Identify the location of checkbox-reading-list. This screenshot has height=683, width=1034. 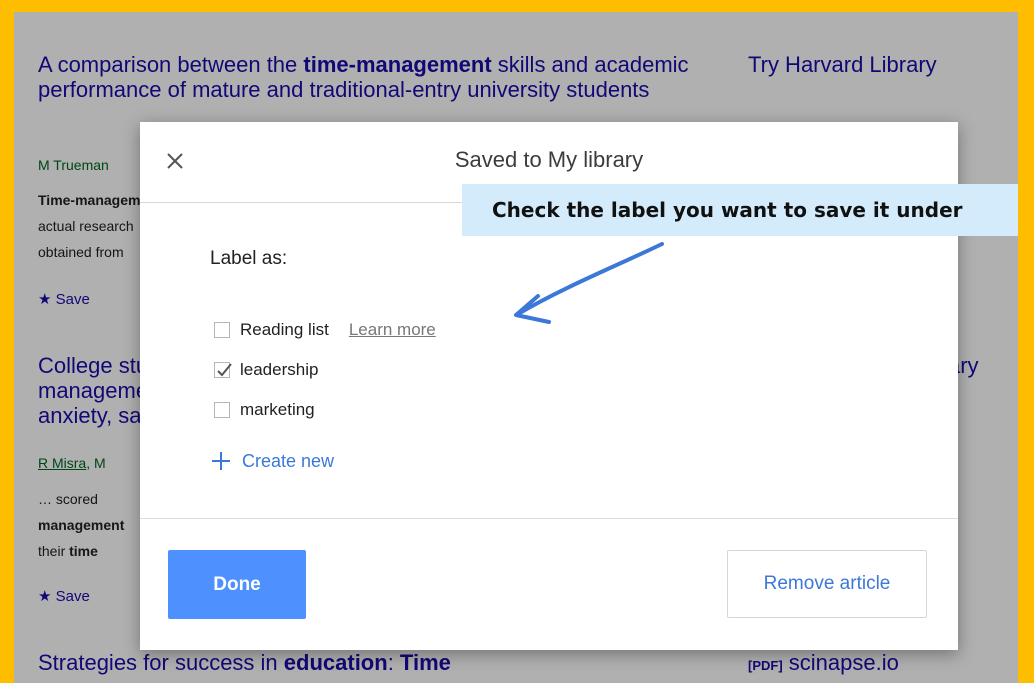
(222, 330).